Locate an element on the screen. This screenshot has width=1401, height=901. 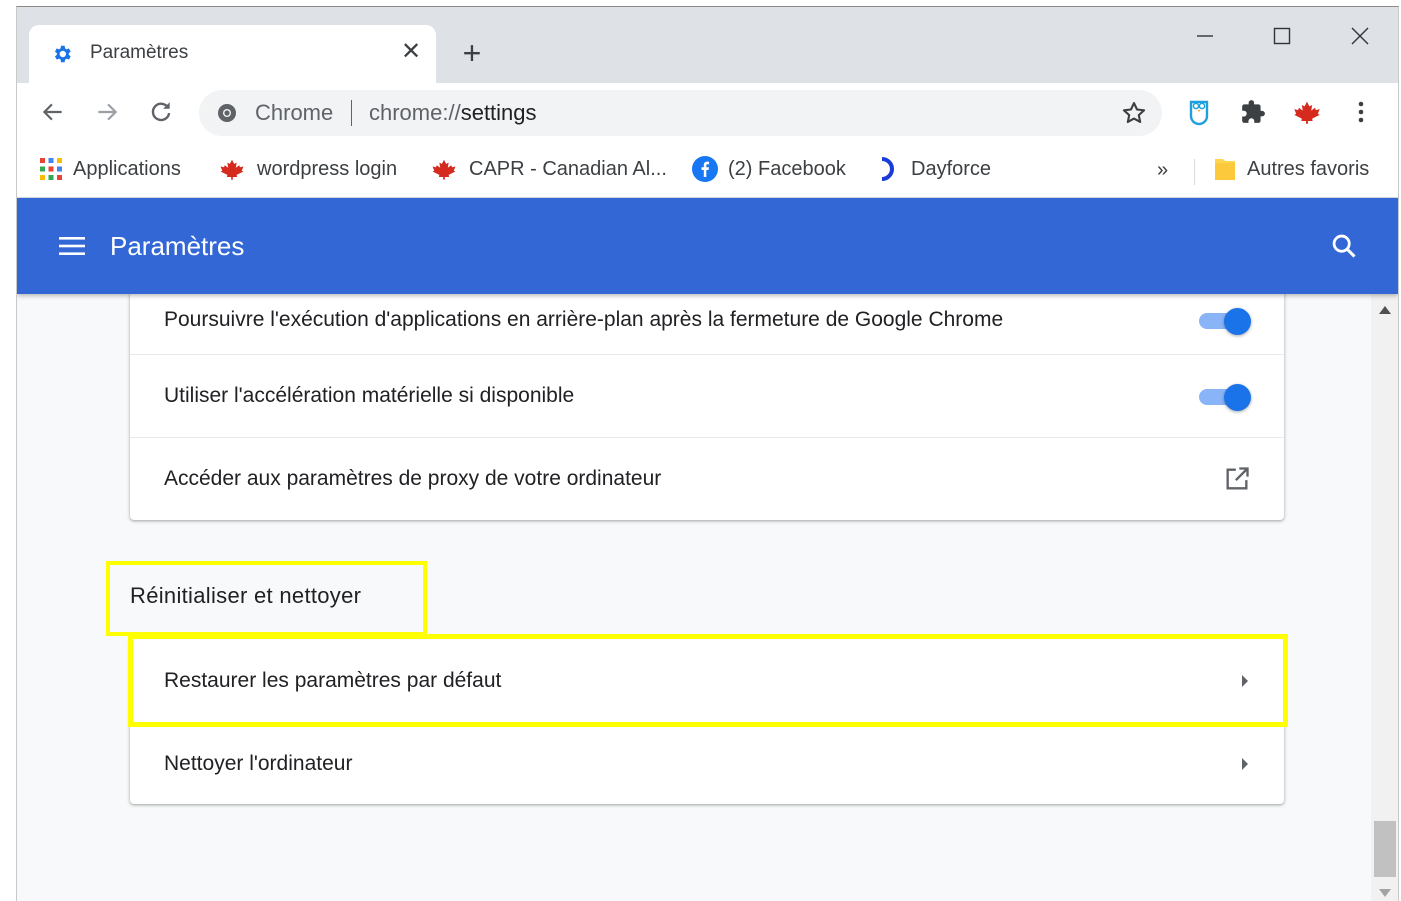
omnibox-separator is located at coordinates (351, 113).